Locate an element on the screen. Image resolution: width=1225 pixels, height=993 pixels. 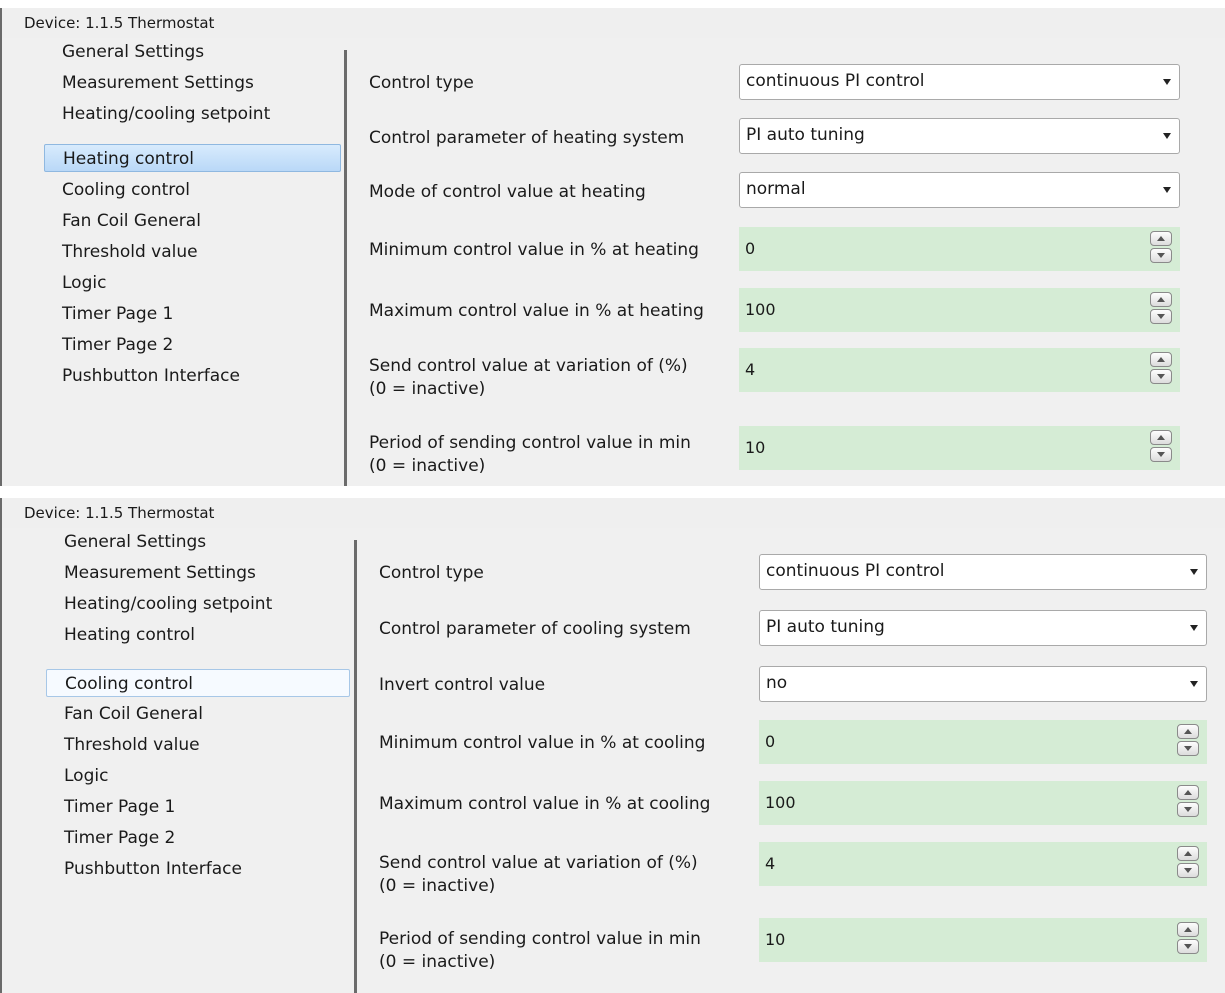
send-control-value: 4 is located at coordinates (770, 863).